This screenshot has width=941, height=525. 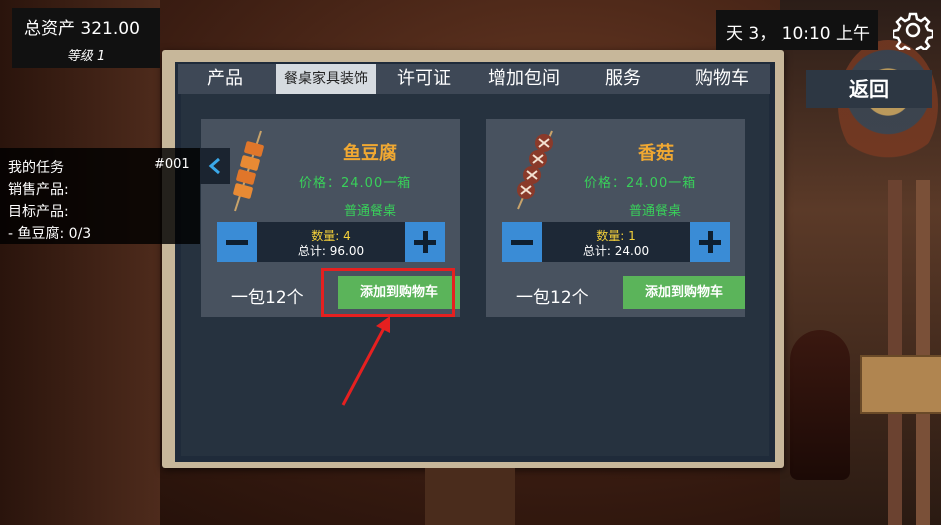 I want to click on tab-services: 服务, so click(x=623, y=79).